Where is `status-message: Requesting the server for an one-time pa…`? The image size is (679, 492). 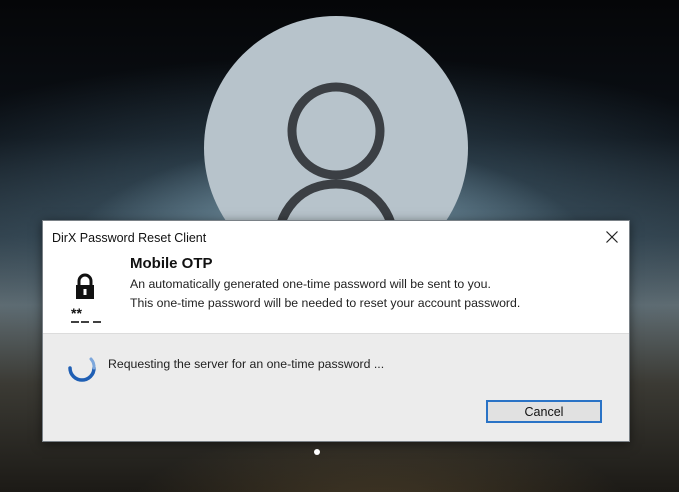 status-message: Requesting the server for an one-time pa… is located at coordinates (246, 364).